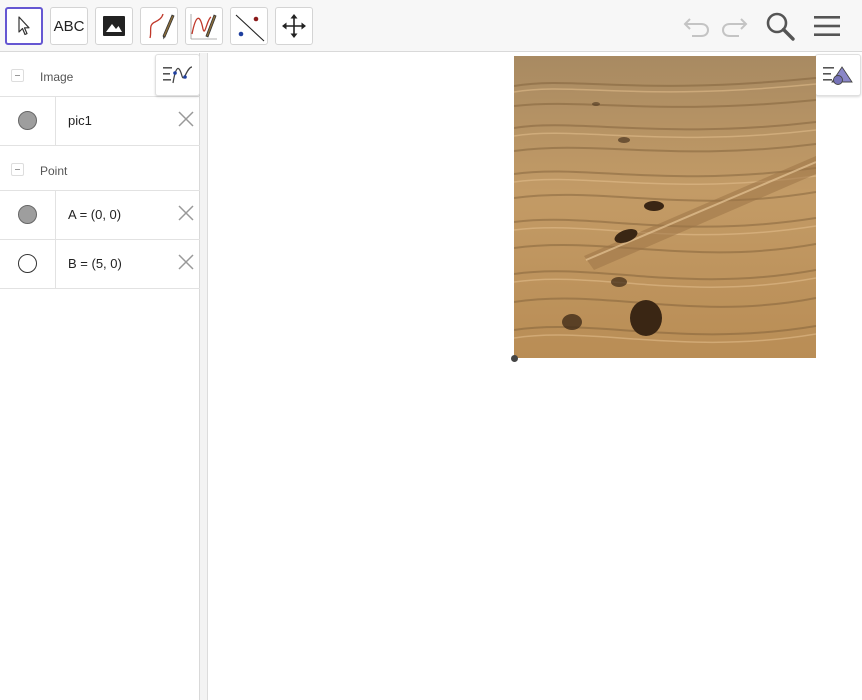  I want to click on move-graphics-tool-button, so click(294, 26).